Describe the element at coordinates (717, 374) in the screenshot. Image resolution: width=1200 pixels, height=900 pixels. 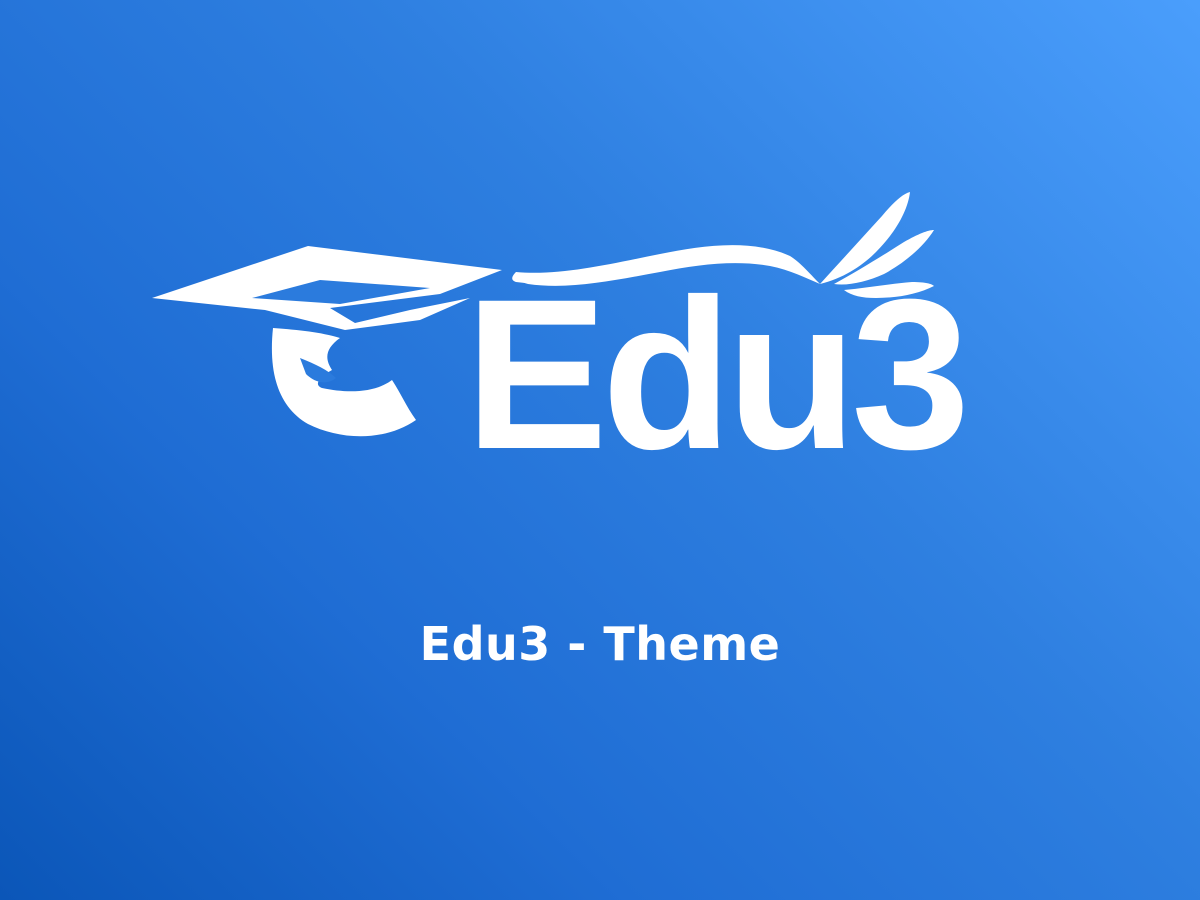
I see `logo-wordmark: Edu3` at that location.